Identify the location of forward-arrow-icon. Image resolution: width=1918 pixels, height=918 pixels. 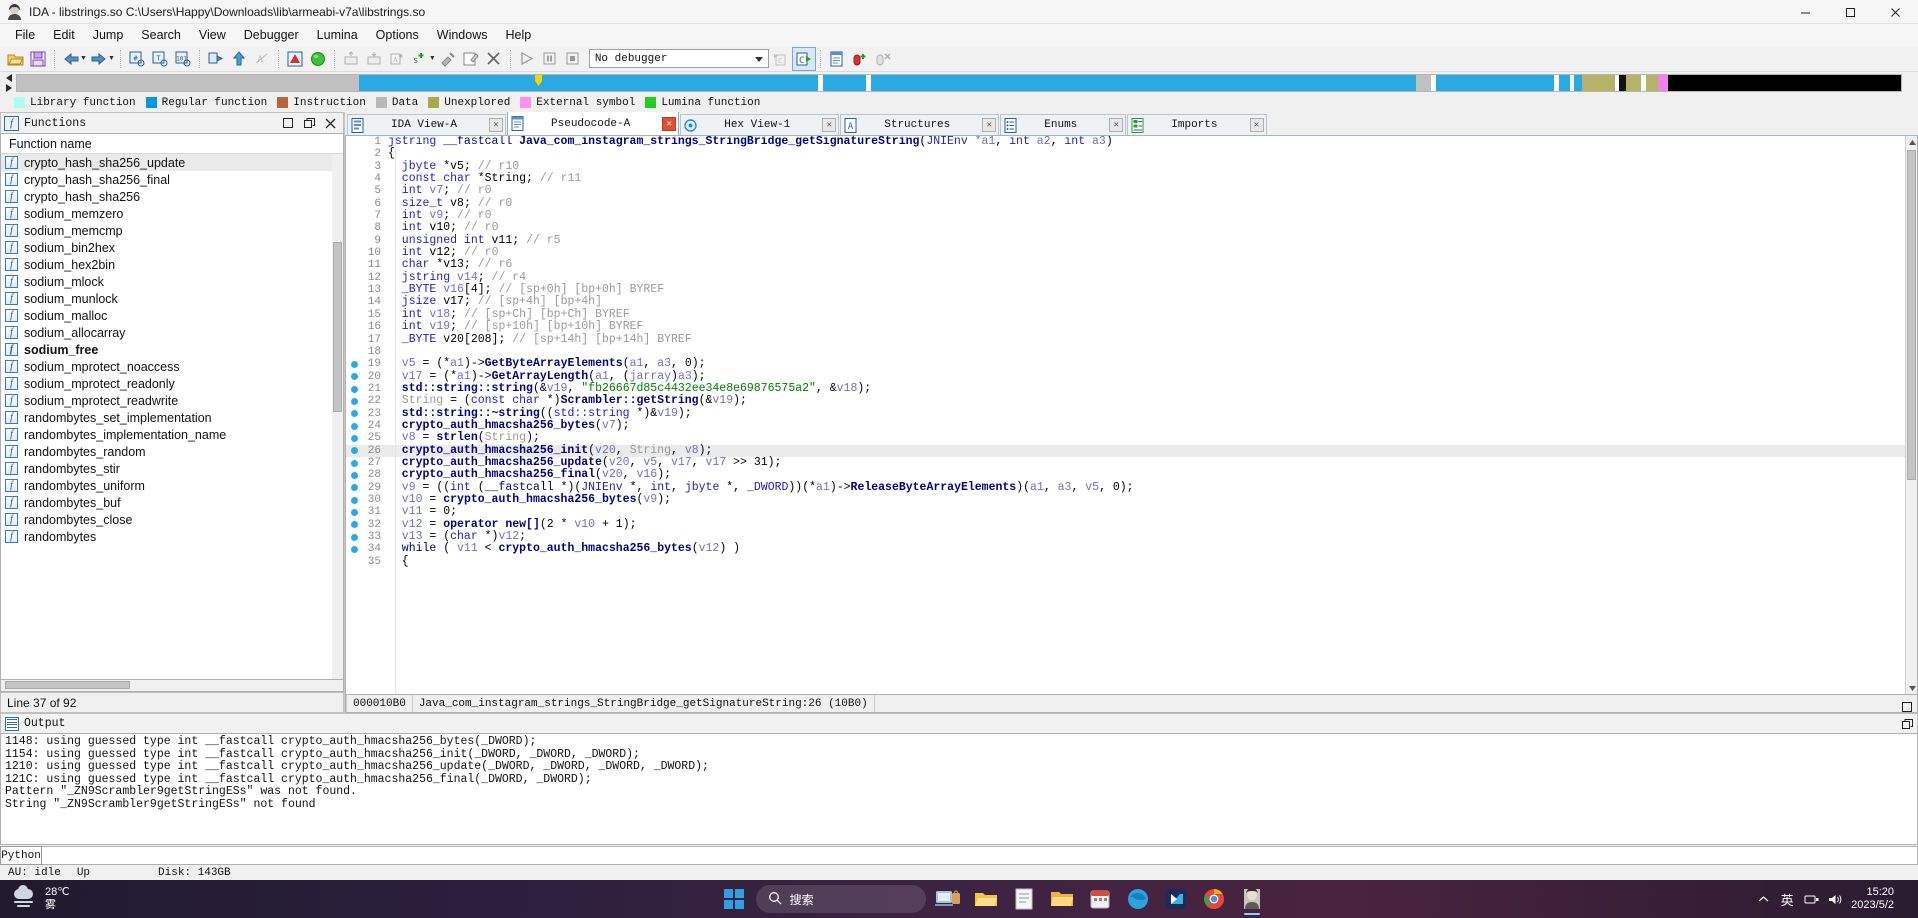
(99, 59).